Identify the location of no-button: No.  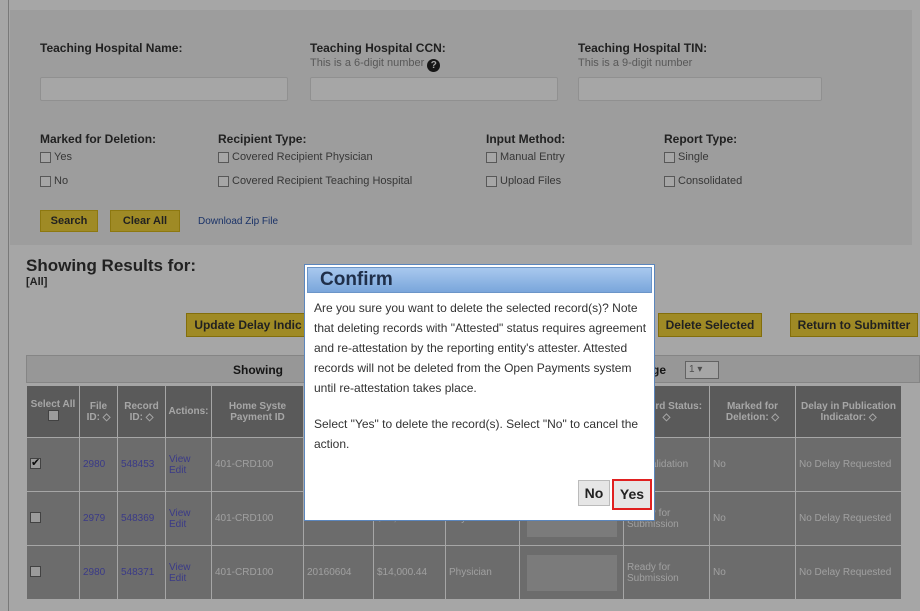
(594, 493).